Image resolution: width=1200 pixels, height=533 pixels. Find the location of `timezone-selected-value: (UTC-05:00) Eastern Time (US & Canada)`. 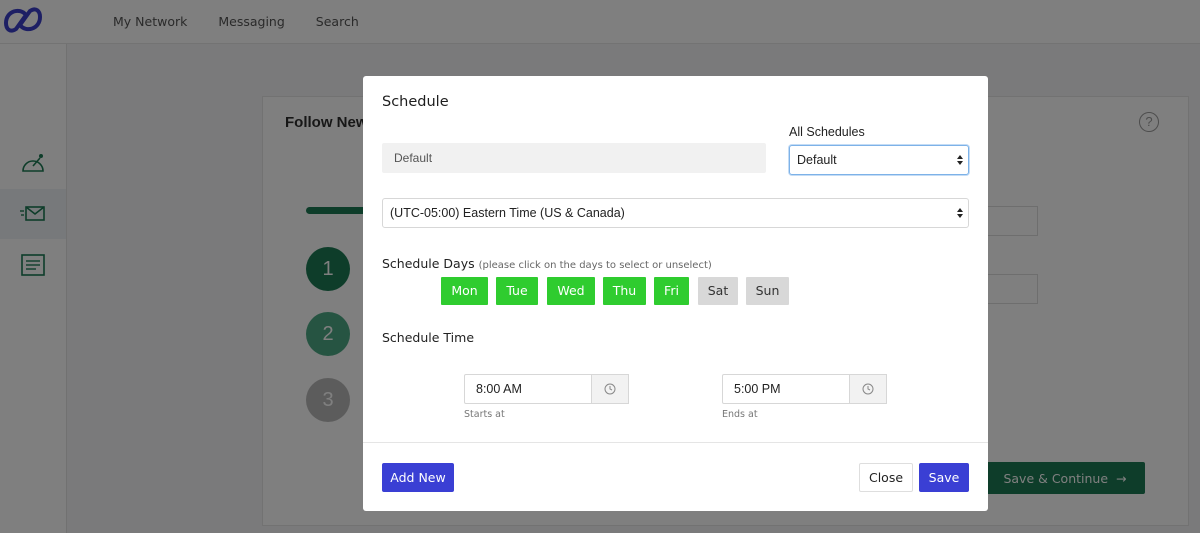

timezone-selected-value: (UTC-05:00) Eastern Time (US & Canada) is located at coordinates (507, 213).